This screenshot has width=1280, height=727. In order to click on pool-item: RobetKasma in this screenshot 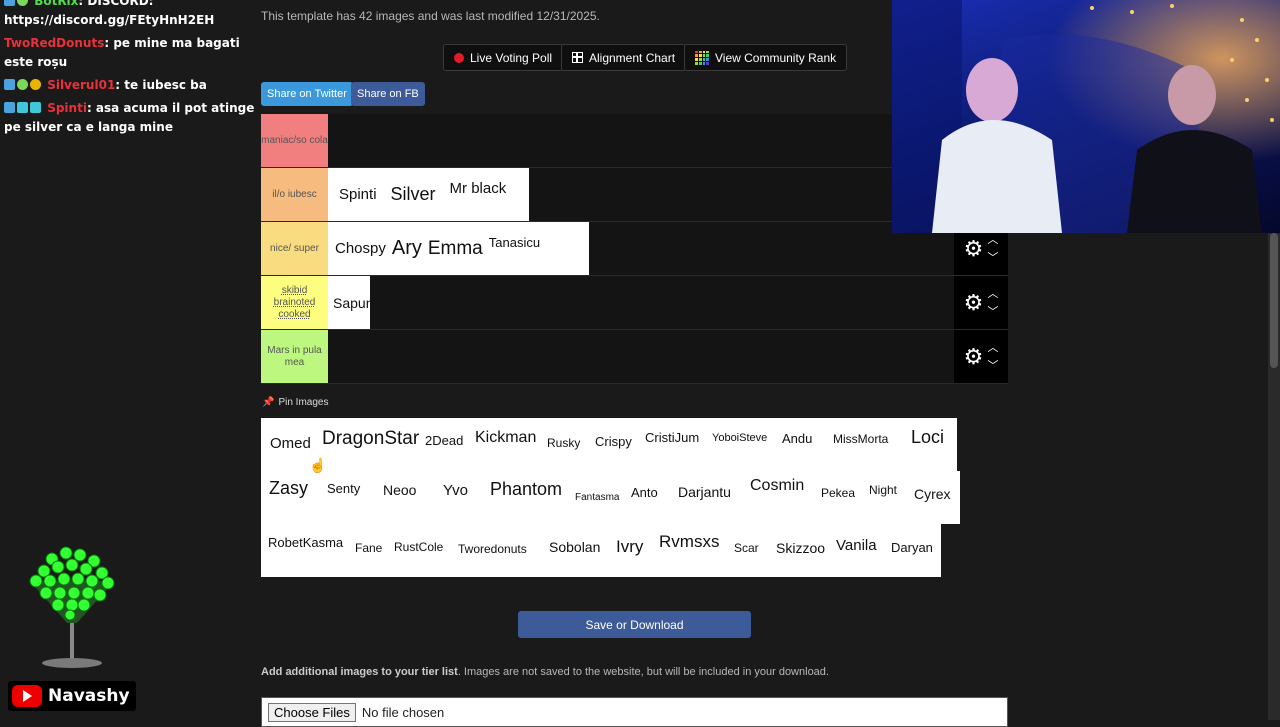, I will do `click(305, 542)`.